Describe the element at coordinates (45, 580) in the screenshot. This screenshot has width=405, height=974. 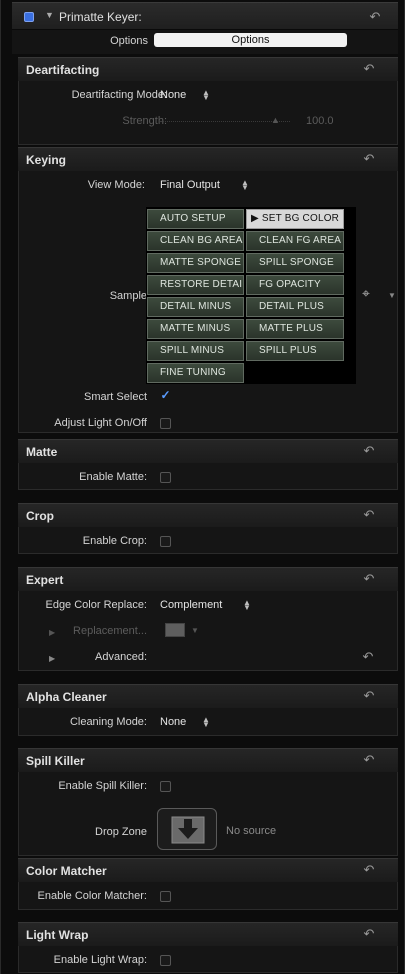
I see `section-title: Expert` at that location.